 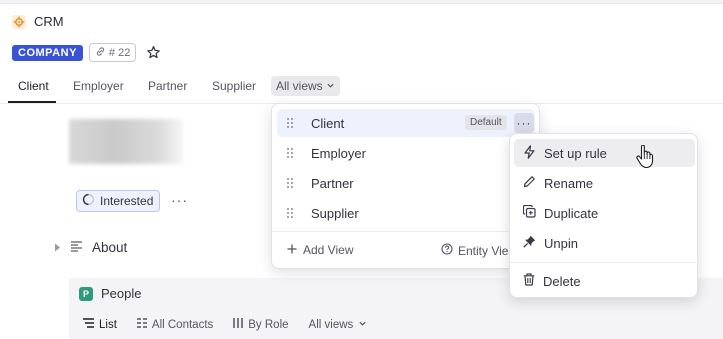 What do you see at coordinates (19, 21) in the screenshot?
I see `crm-gear-icon` at bounding box center [19, 21].